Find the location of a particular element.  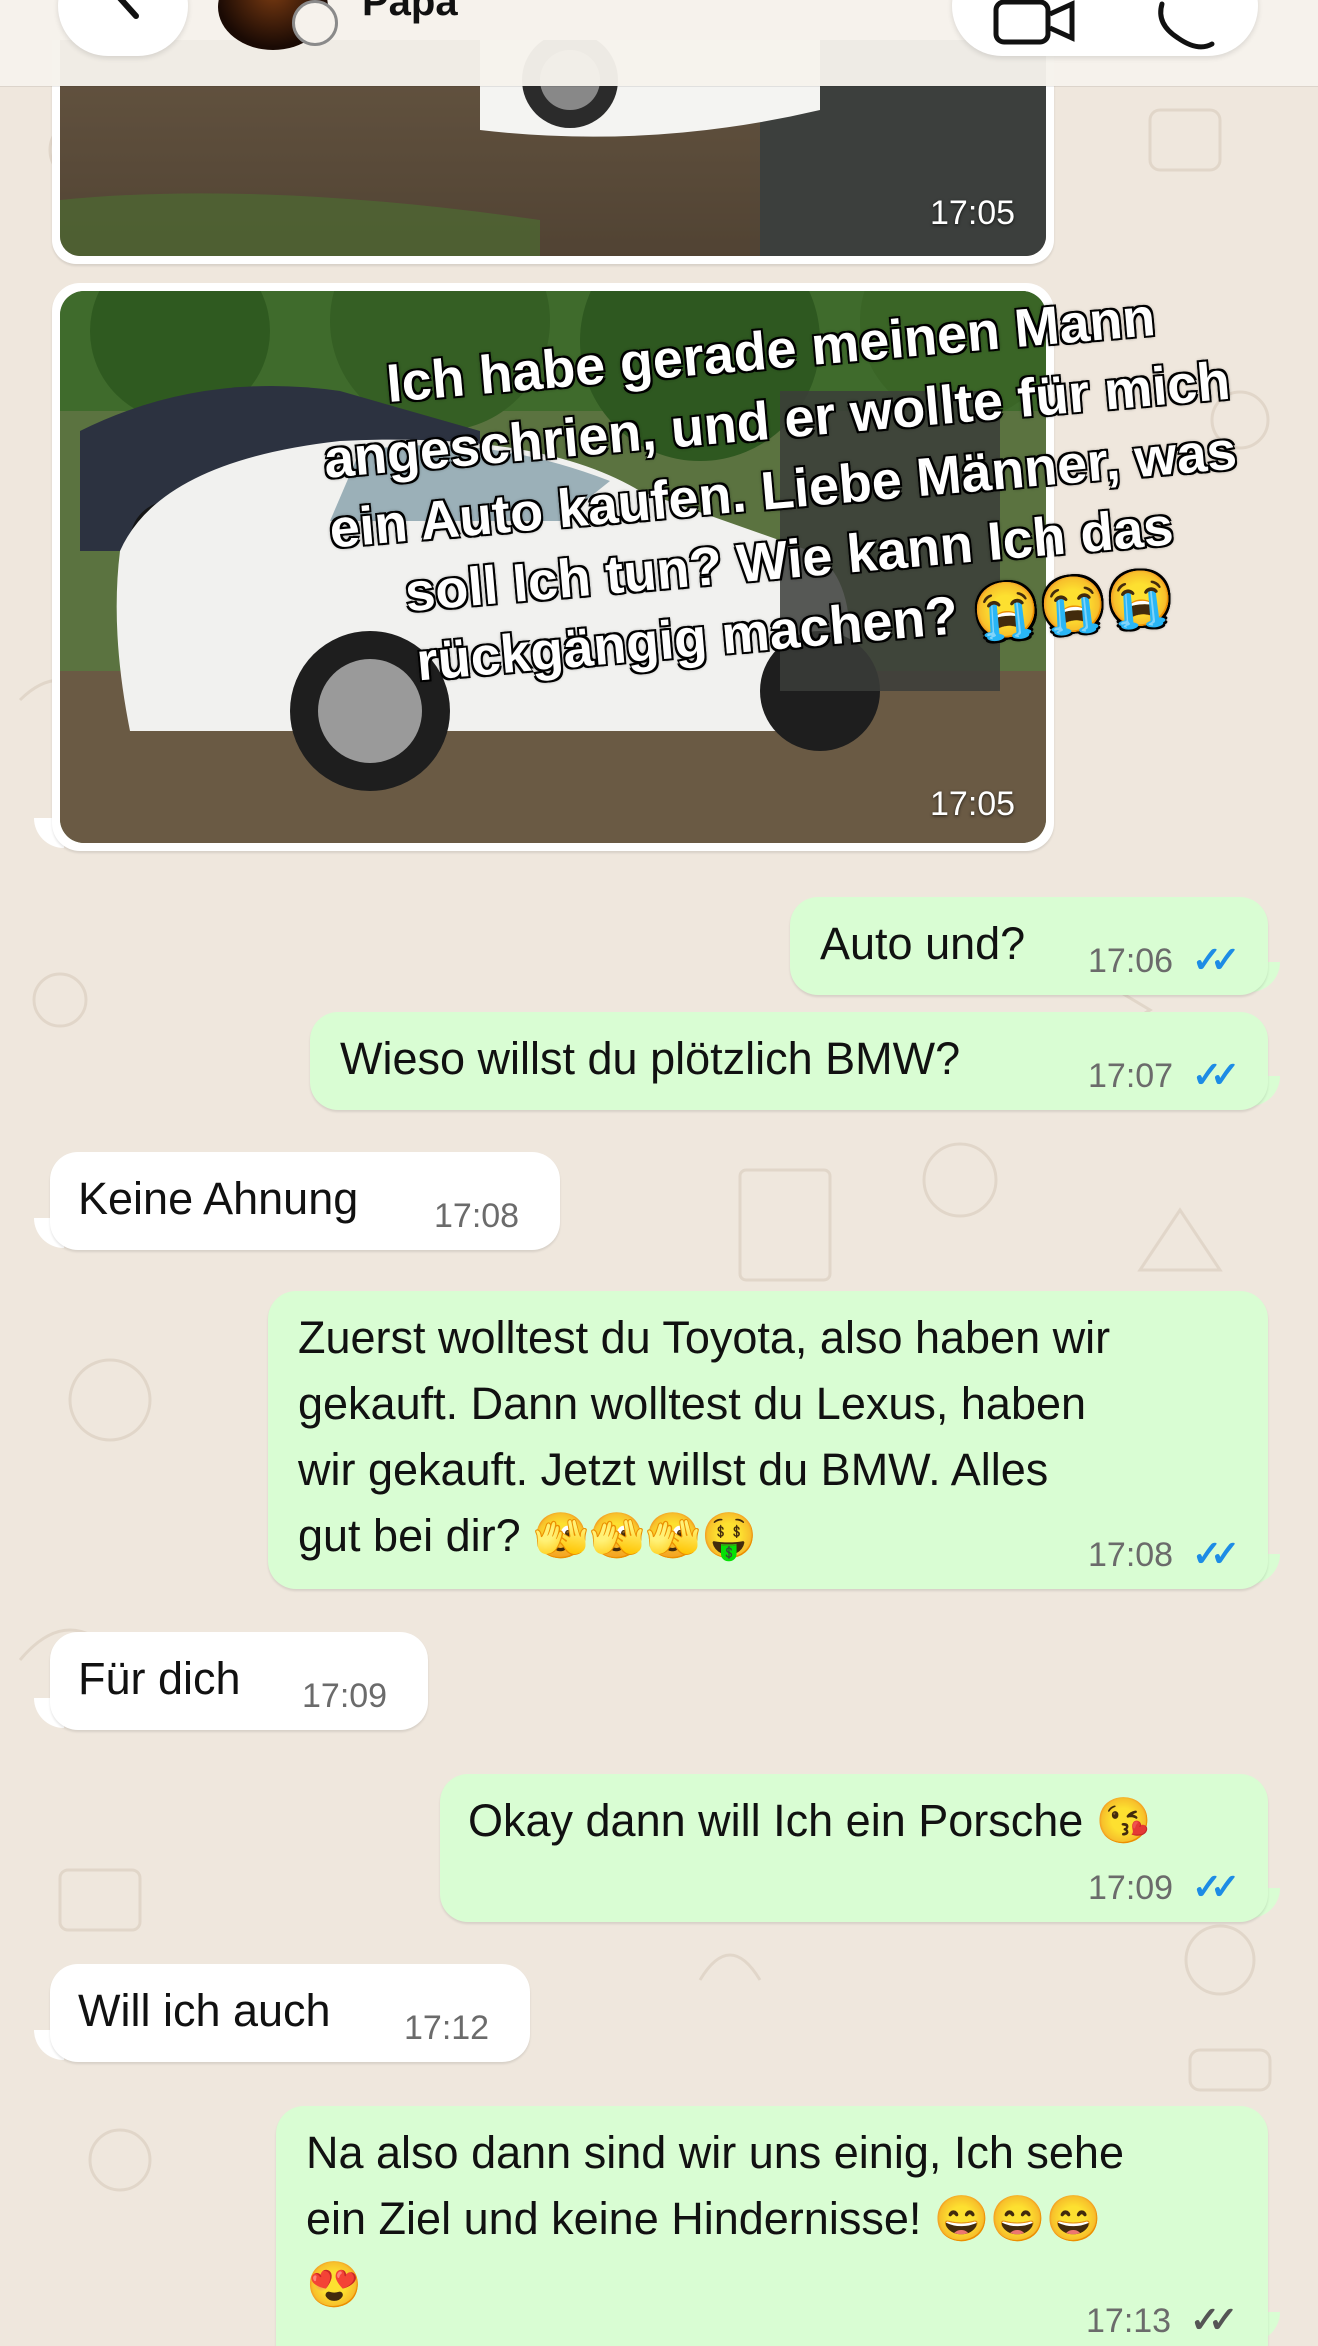

message-text: Okay dann will Ich ein Porsche 😘 is located at coordinates (810, 1820).